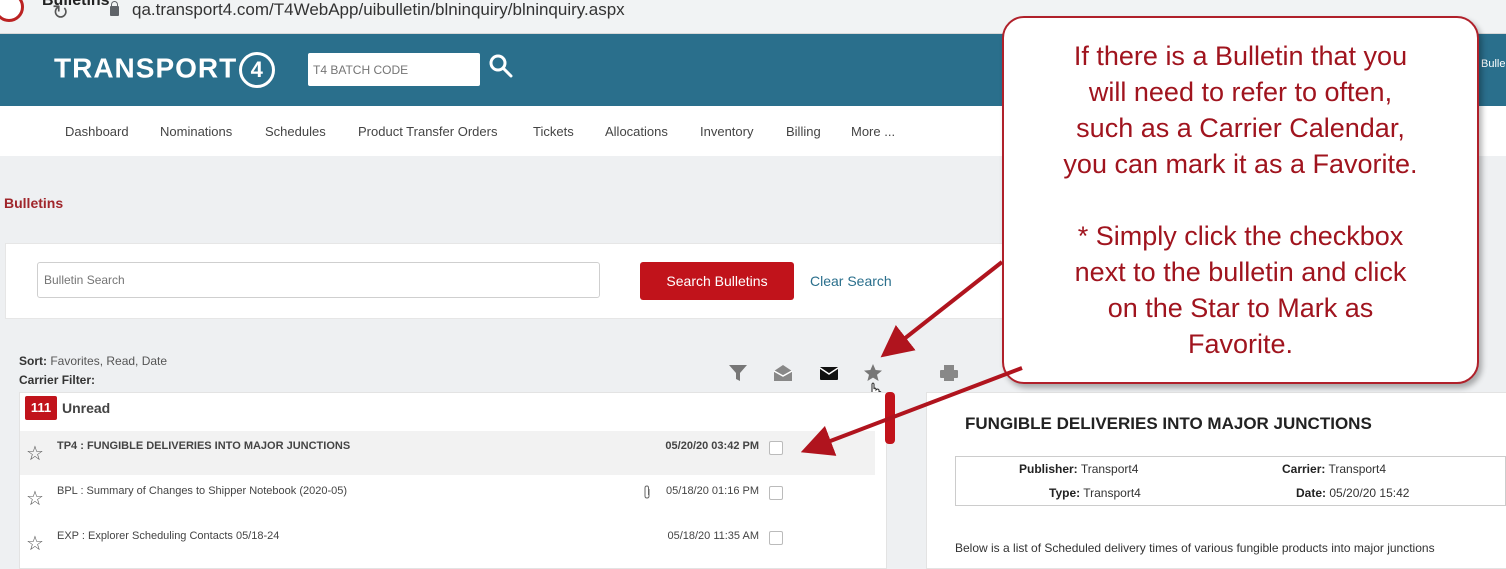  Describe the element at coordinates (1369, 493) in the screenshot. I see `date-value: 05/20/20 15:42` at that location.